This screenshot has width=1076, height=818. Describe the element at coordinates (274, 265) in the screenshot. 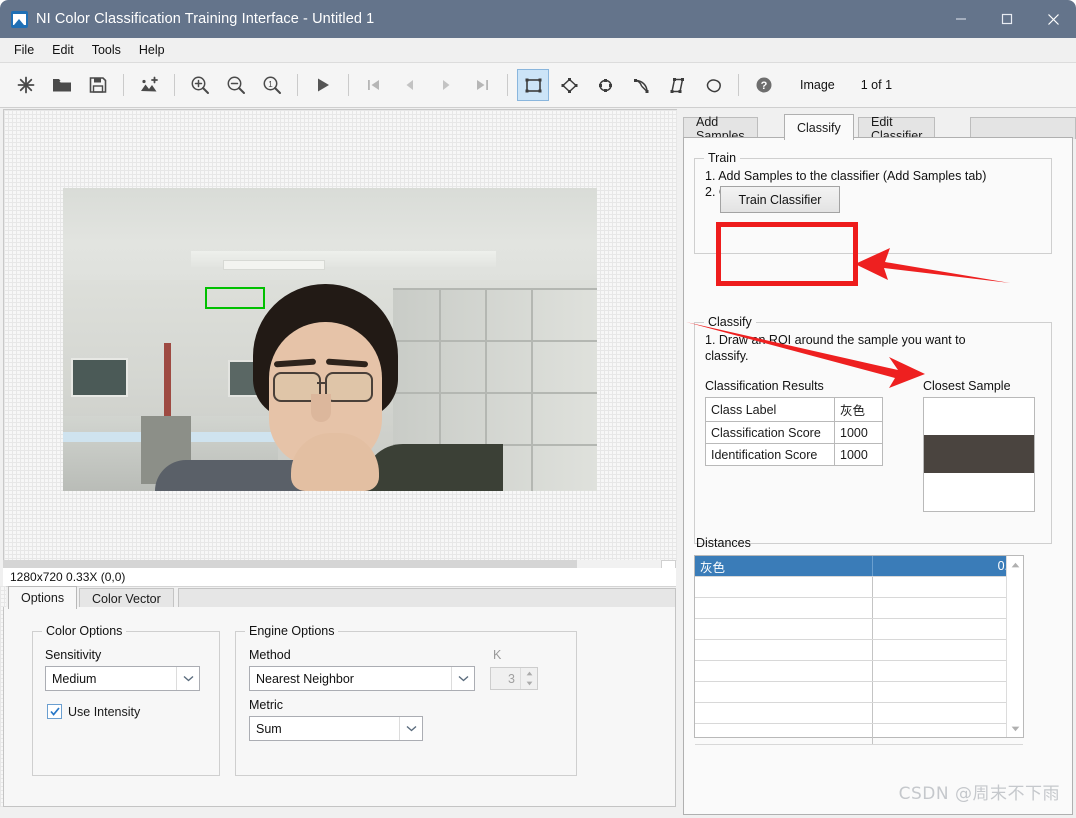

I see `photo-lamp` at that location.